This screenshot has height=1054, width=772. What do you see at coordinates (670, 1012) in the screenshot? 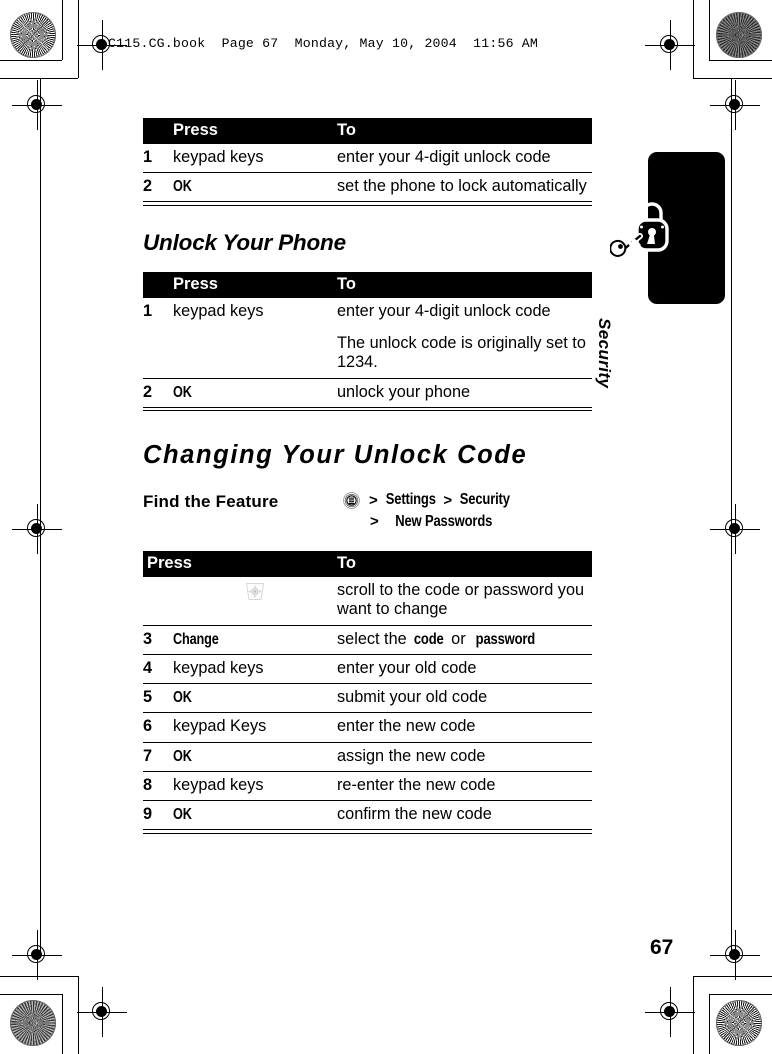
I see `registration-target-bottom-right` at bounding box center [670, 1012].